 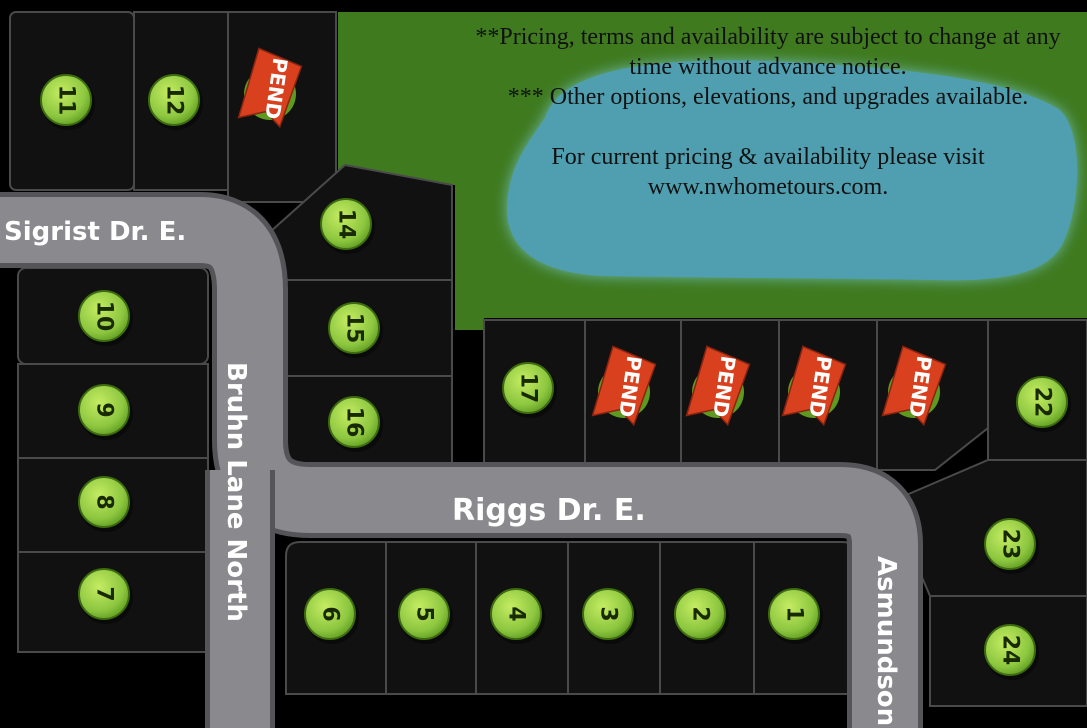 What do you see at coordinates (66, 100) in the screenshot?
I see `lot-number: 11` at bounding box center [66, 100].